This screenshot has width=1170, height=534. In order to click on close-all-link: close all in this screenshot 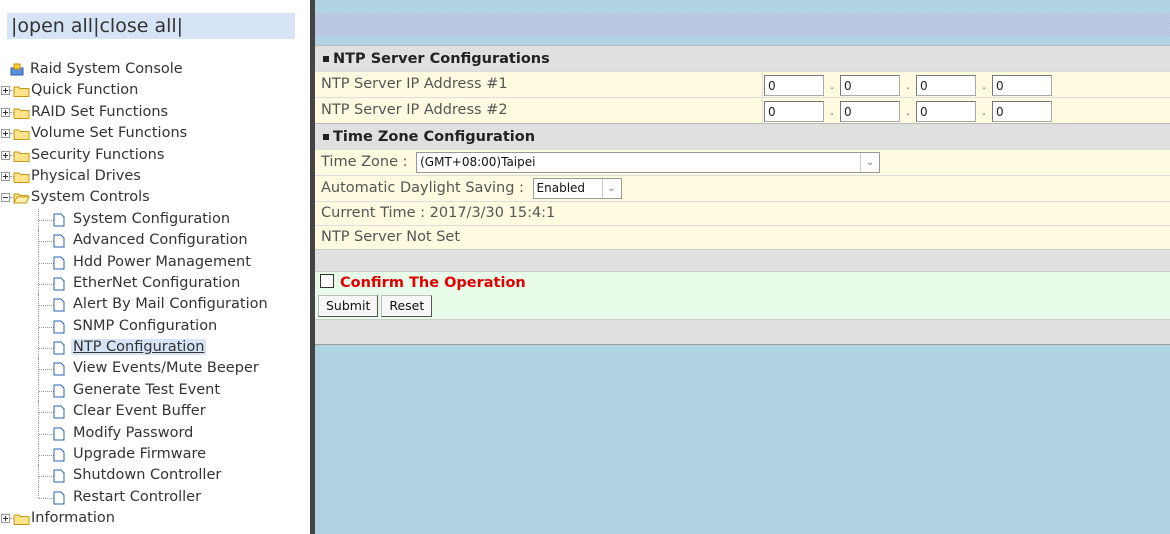, I will do `click(137, 26)`.